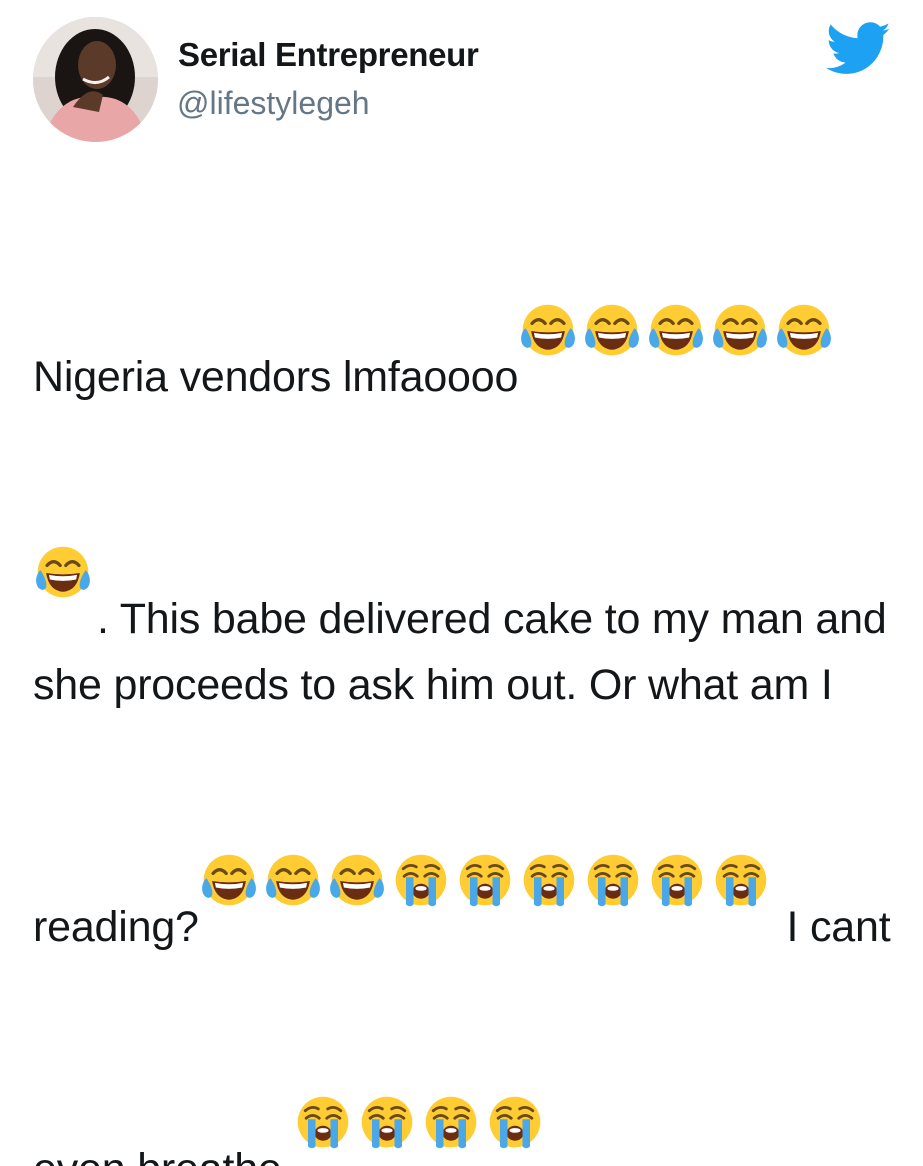  What do you see at coordinates (273, 103) in the screenshot?
I see `user-handle: @lifestylegeh` at bounding box center [273, 103].